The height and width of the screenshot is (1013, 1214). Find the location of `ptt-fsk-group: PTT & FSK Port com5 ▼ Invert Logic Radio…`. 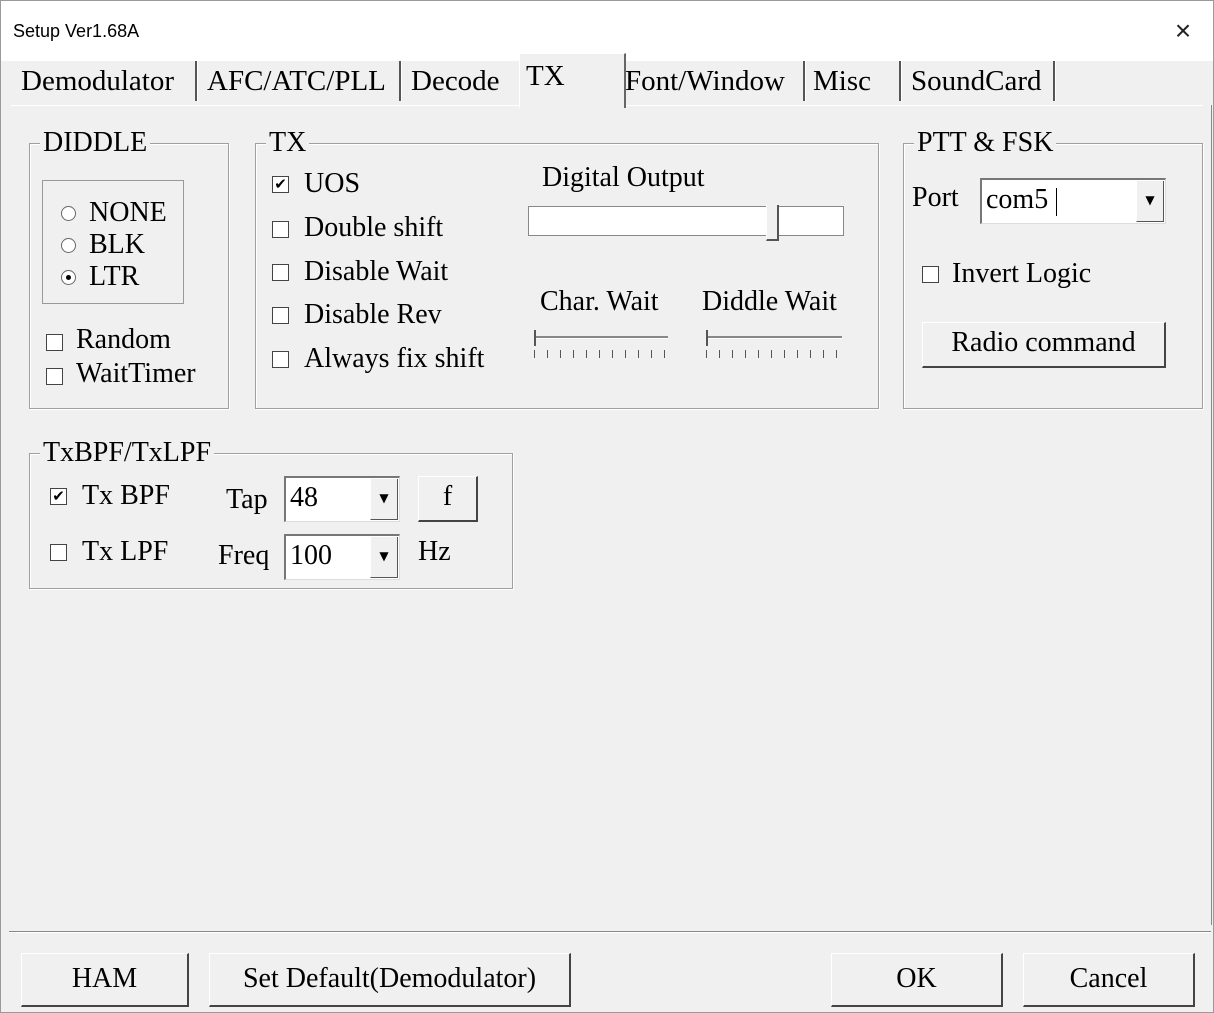

ptt-fsk-group: PTT & FSK Port com5 ▼ Invert Logic Radio… is located at coordinates (1053, 267).